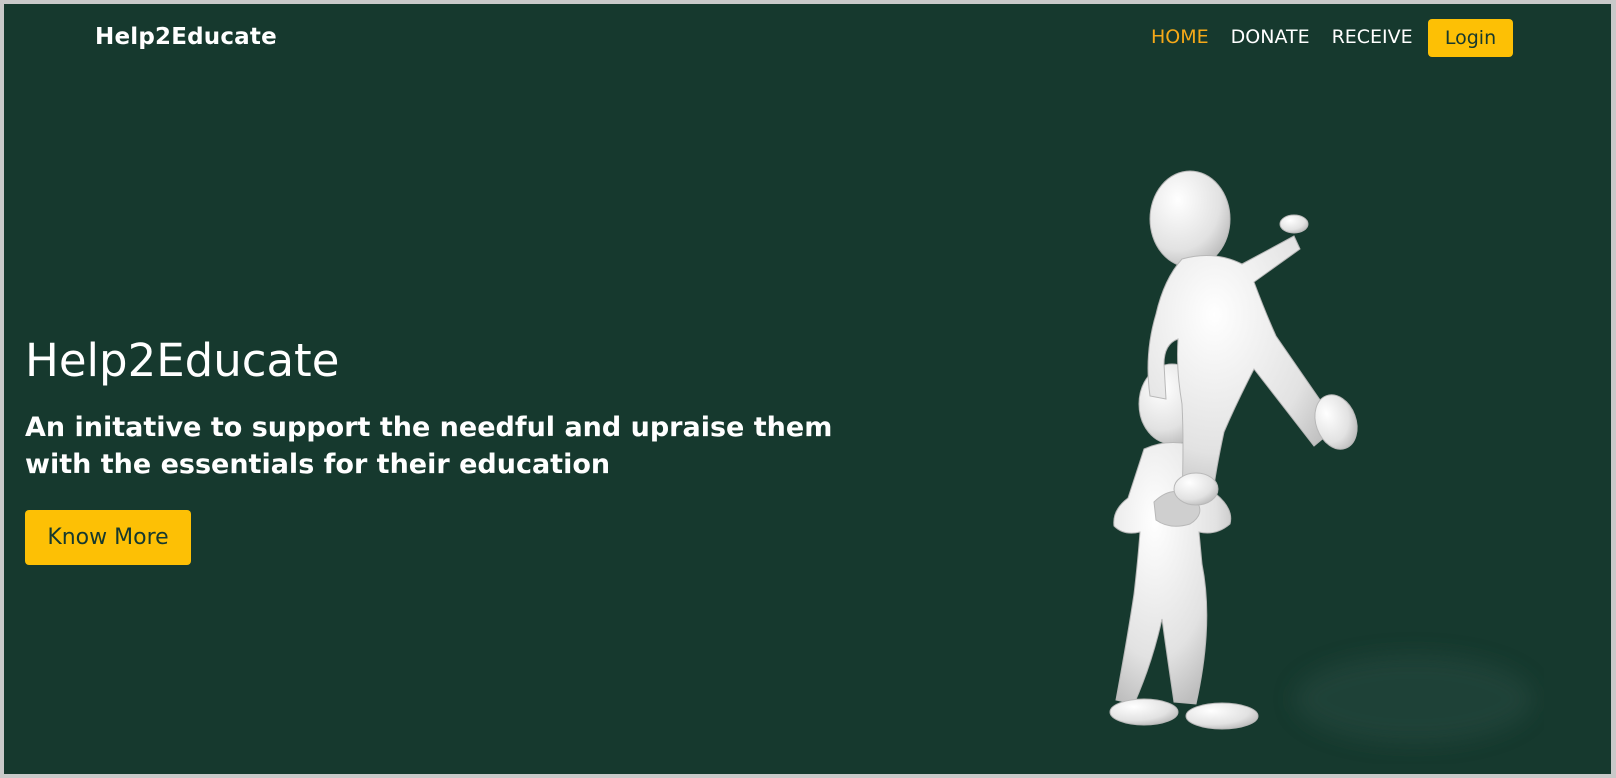 The width and height of the screenshot is (1616, 778). Describe the element at coordinates (1470, 38) in the screenshot. I see `login-button: Login` at that location.